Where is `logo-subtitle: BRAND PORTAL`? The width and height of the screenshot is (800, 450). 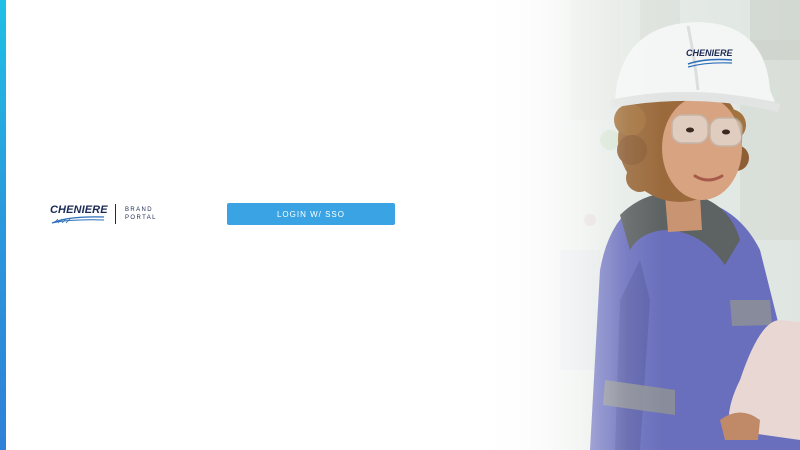
logo-subtitle: BRAND PORTAL is located at coordinates (141, 214).